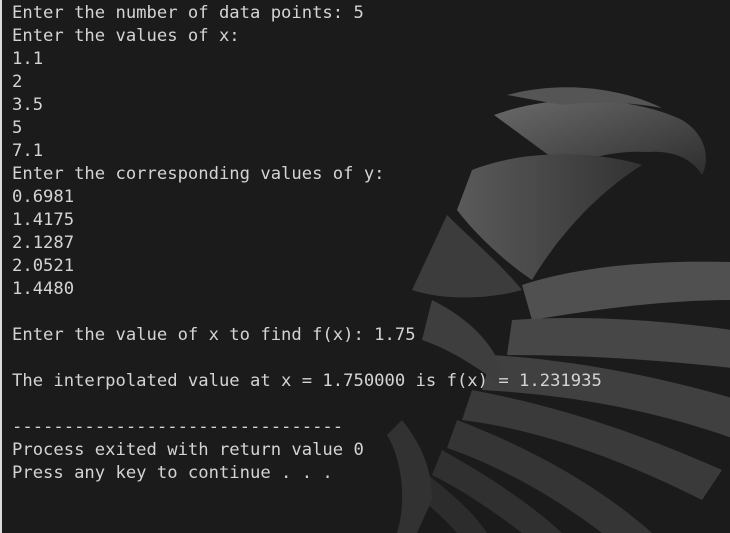  What do you see at coordinates (17, 82) in the screenshot?
I see `console-line: 2` at bounding box center [17, 82].